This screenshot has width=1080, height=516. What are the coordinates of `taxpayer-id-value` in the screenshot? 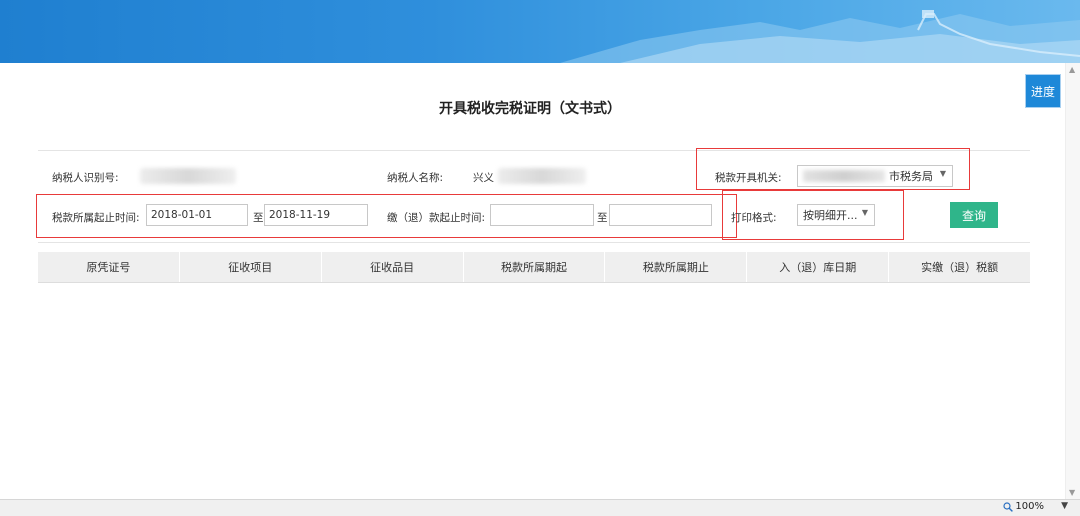 It's located at (188, 176).